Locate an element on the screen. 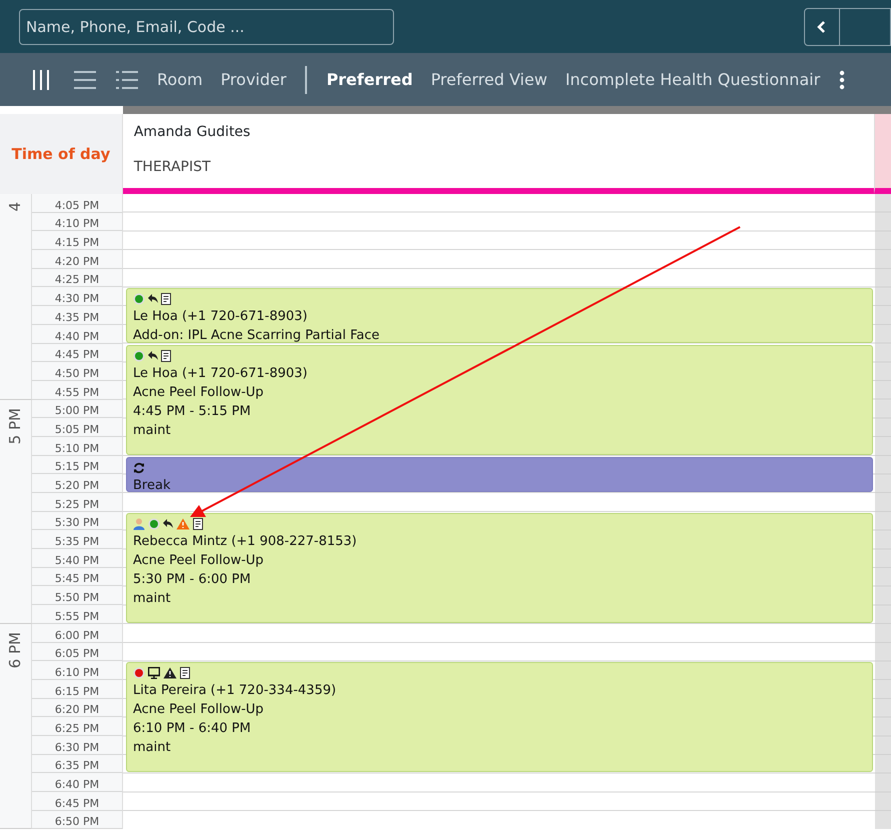  view-tab: Provider is located at coordinates (254, 80).